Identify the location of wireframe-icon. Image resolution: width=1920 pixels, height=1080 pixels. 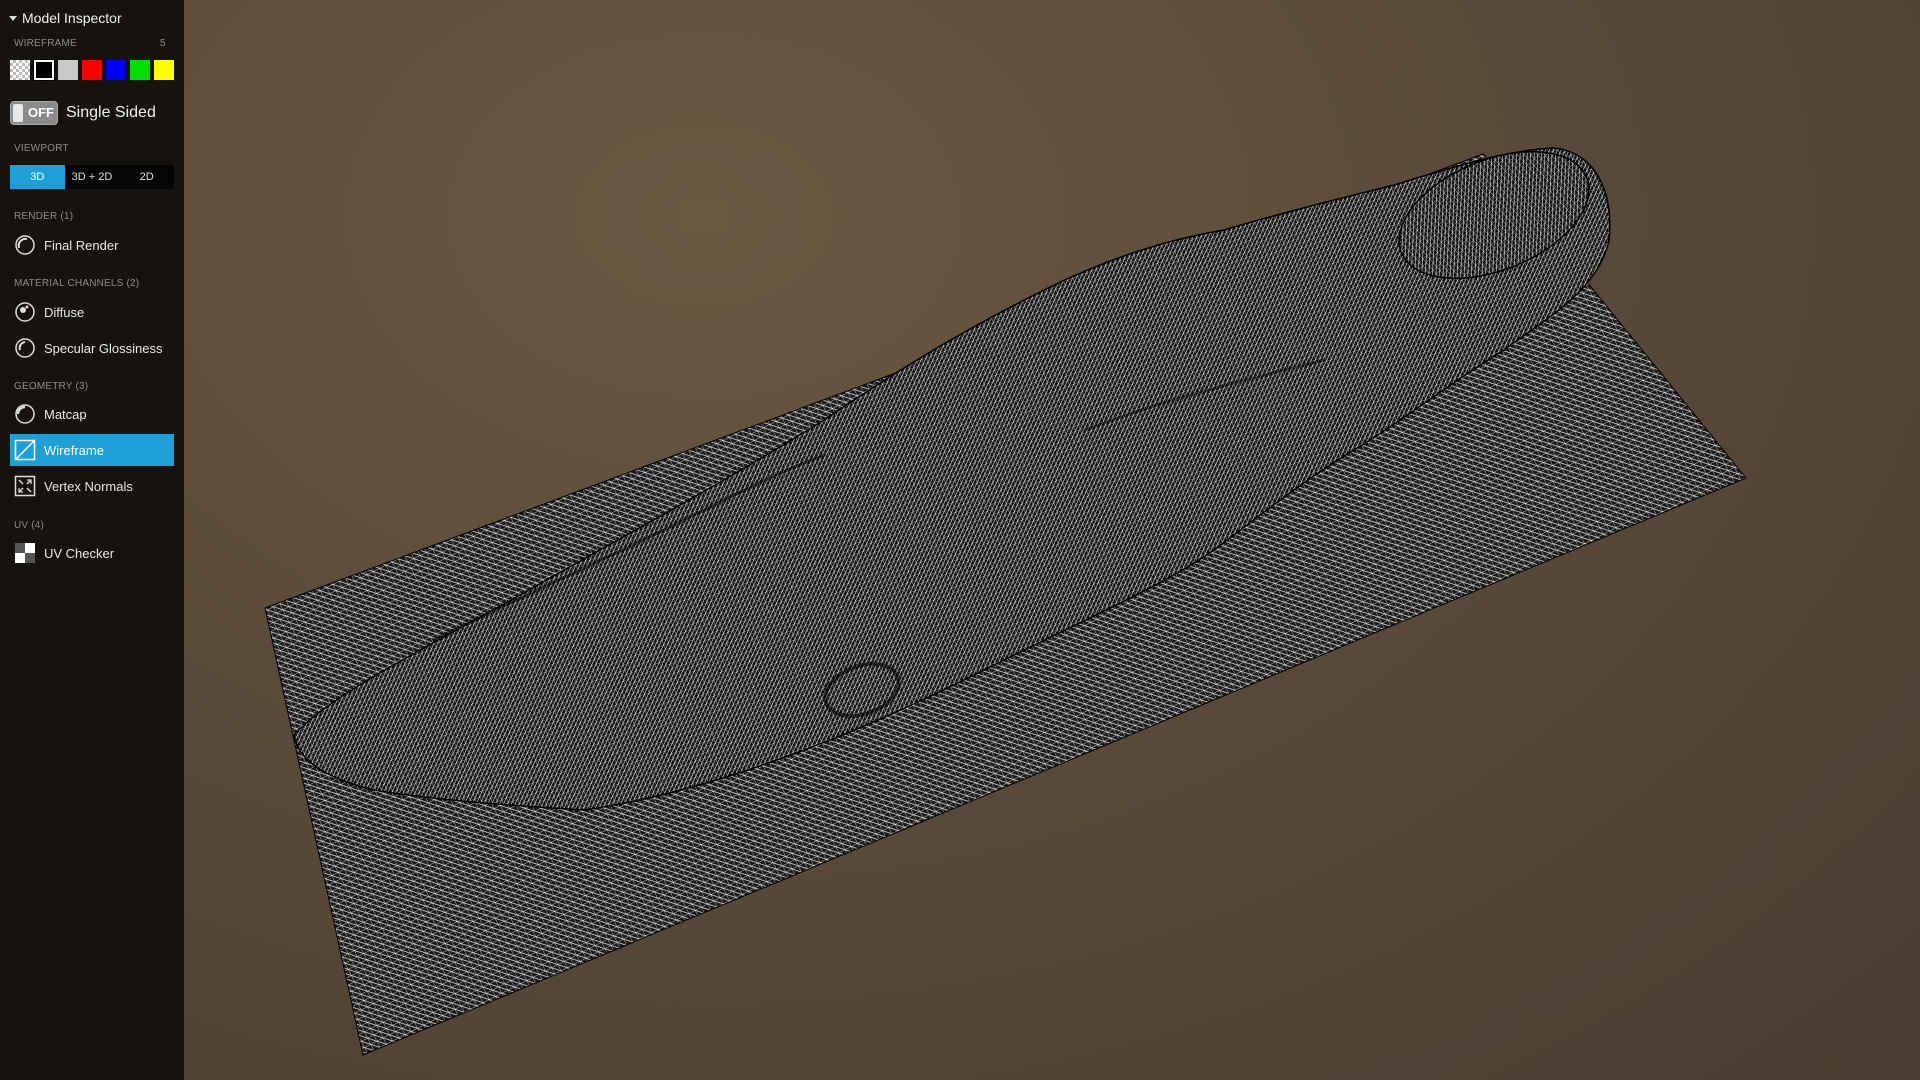
(25, 450).